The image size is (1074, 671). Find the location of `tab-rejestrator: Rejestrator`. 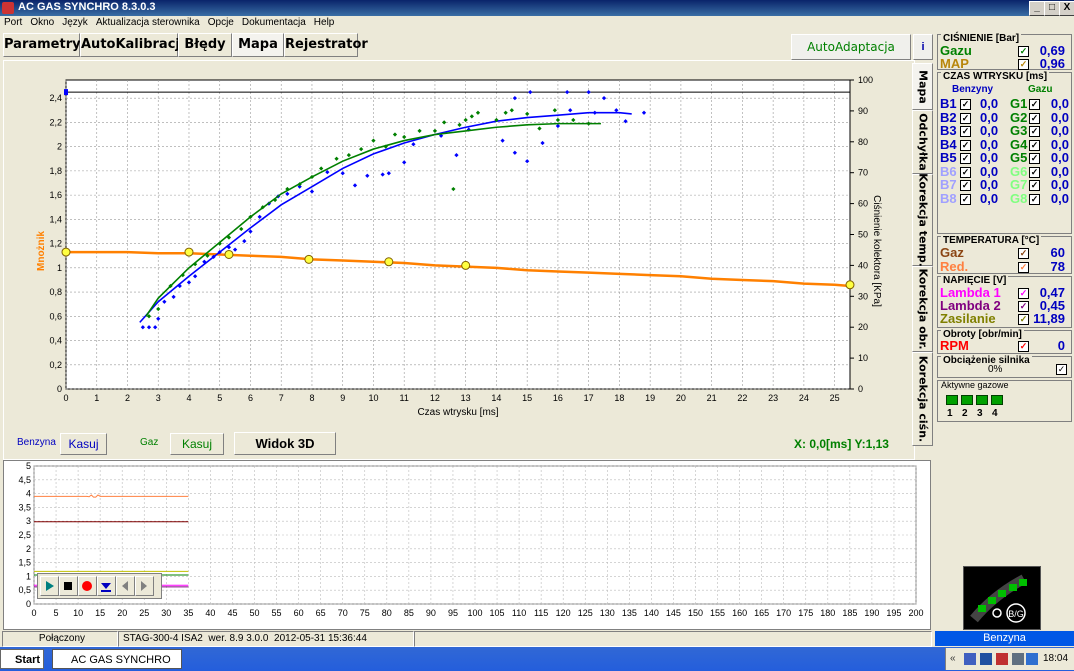

tab-rejestrator: Rejestrator is located at coordinates (326, 45).